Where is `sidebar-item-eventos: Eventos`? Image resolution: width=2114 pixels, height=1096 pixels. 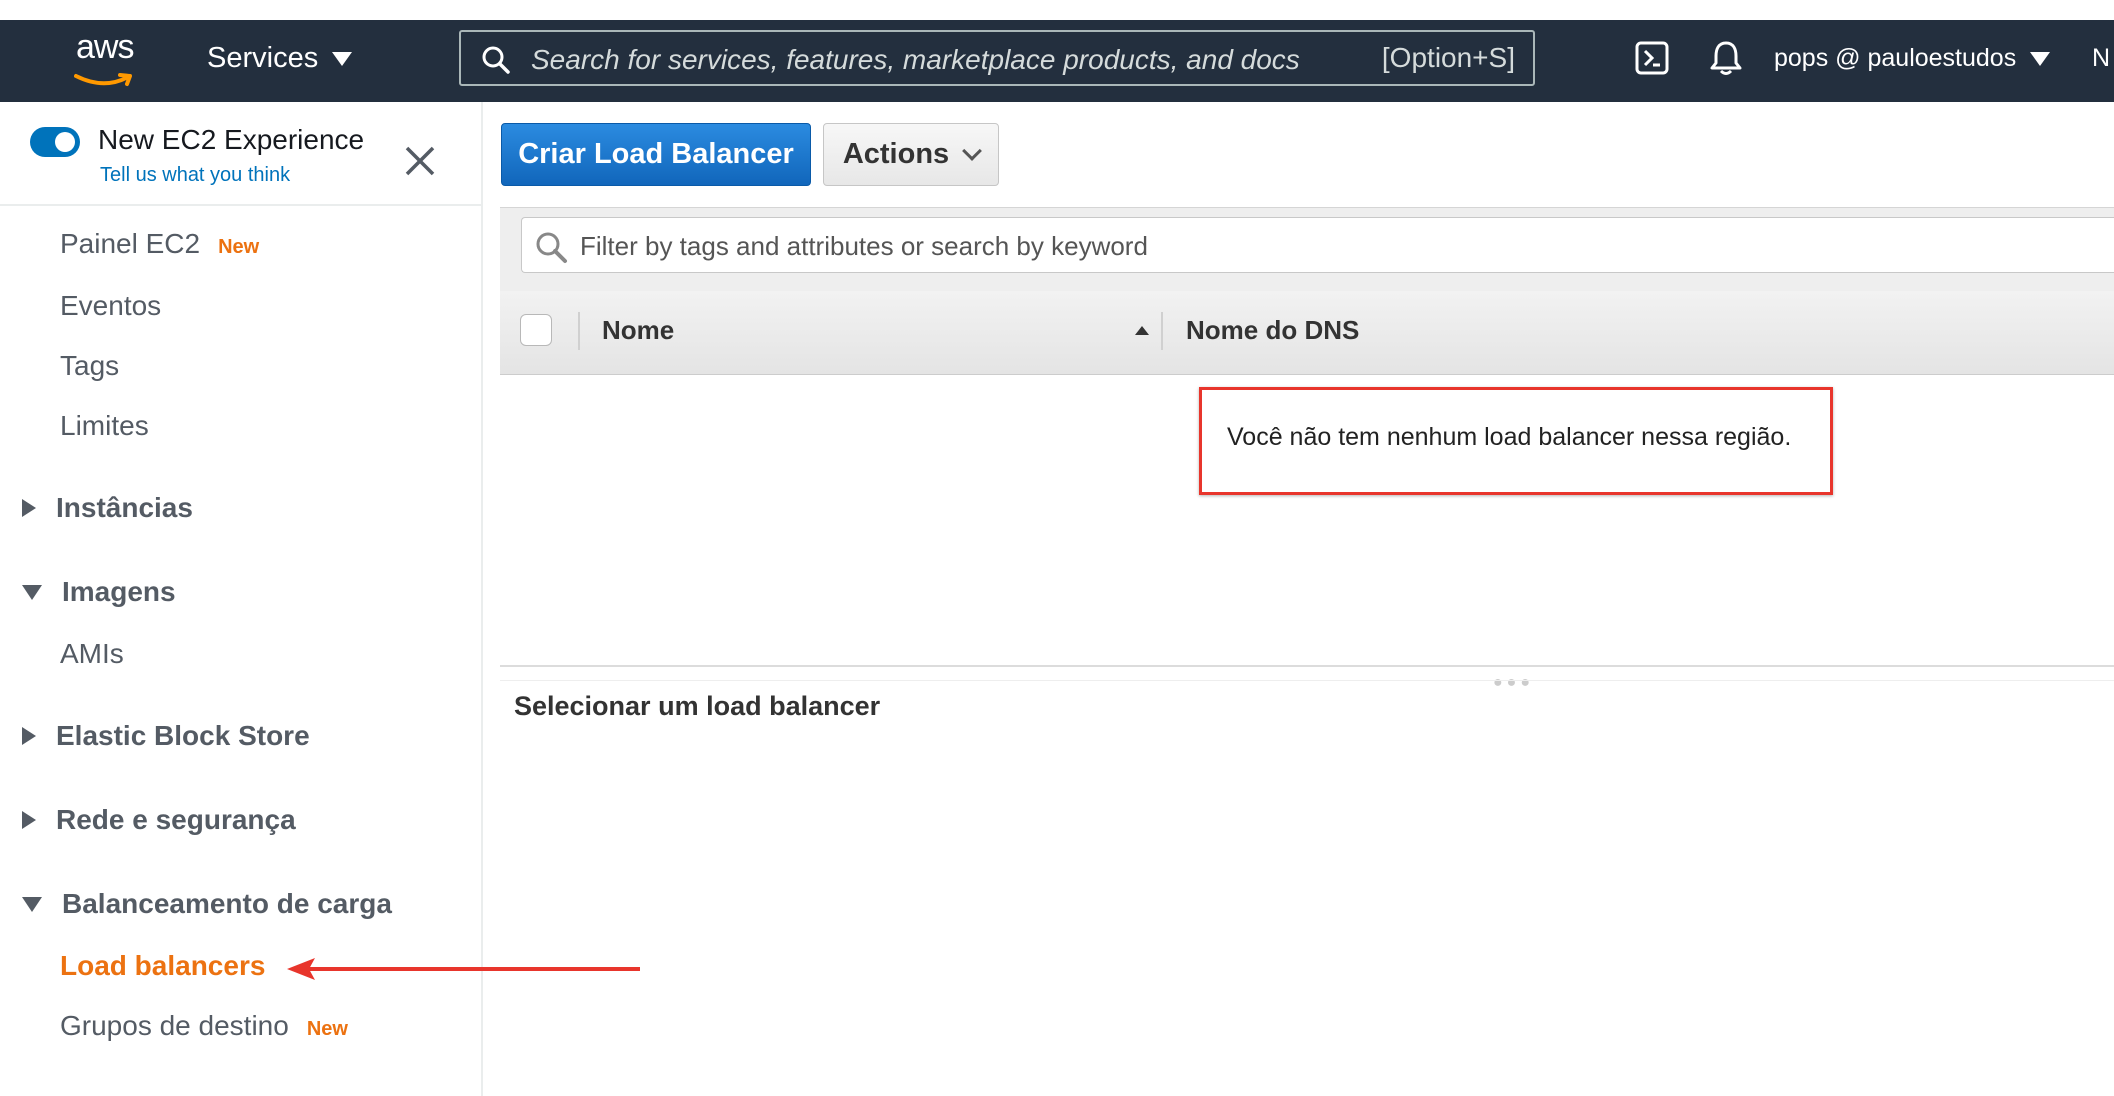
sidebar-item-eventos: Eventos is located at coordinates (110, 306).